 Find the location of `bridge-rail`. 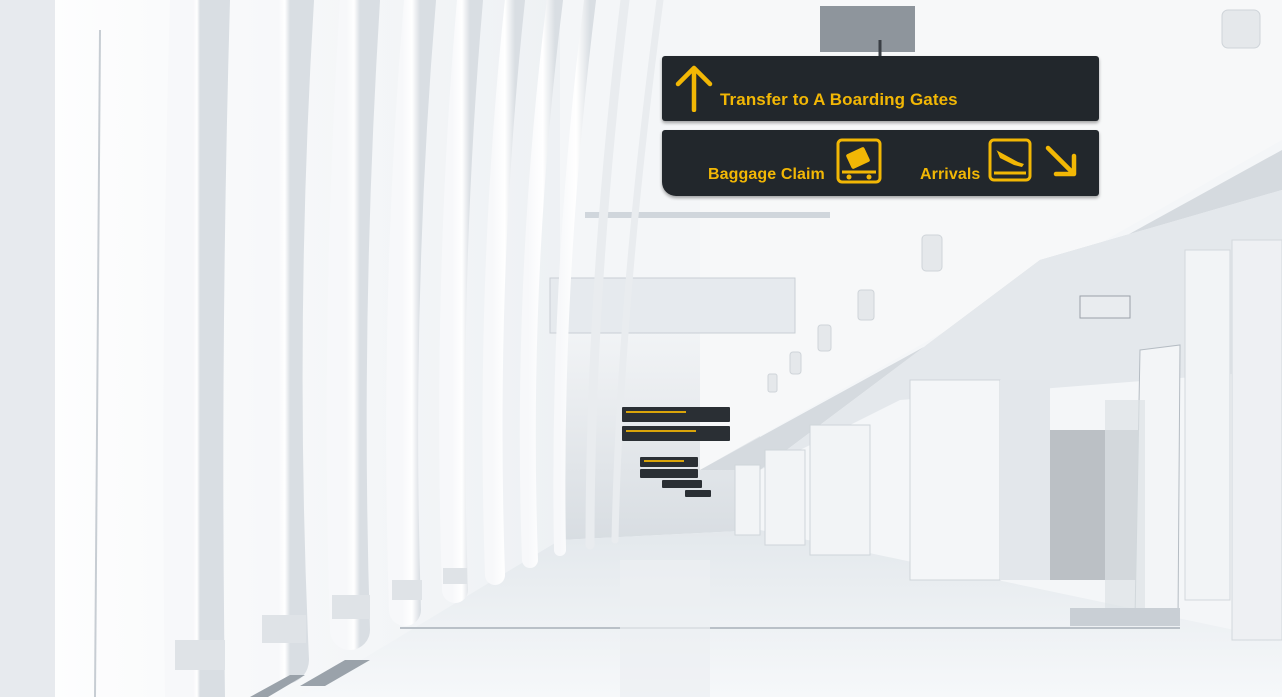

bridge-rail is located at coordinates (707, 215).